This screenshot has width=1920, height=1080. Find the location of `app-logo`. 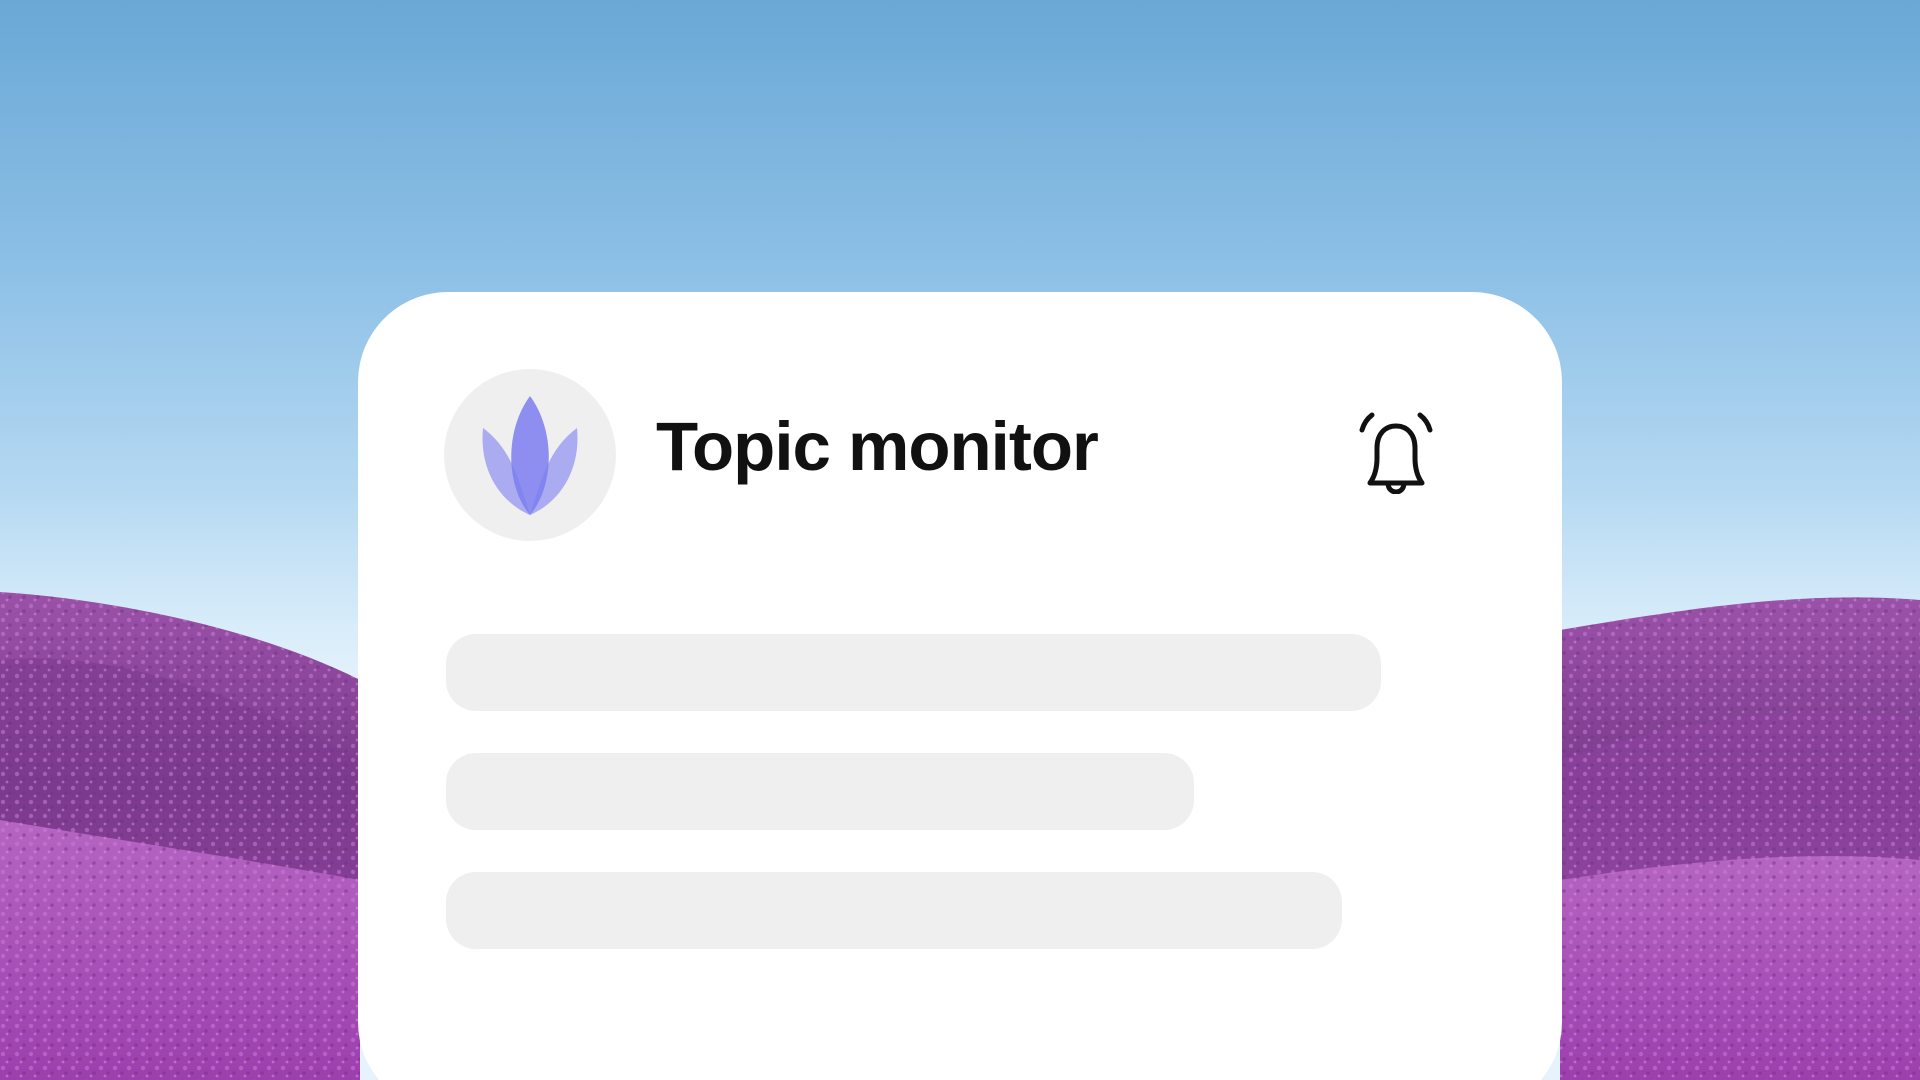

app-logo is located at coordinates (530, 455).